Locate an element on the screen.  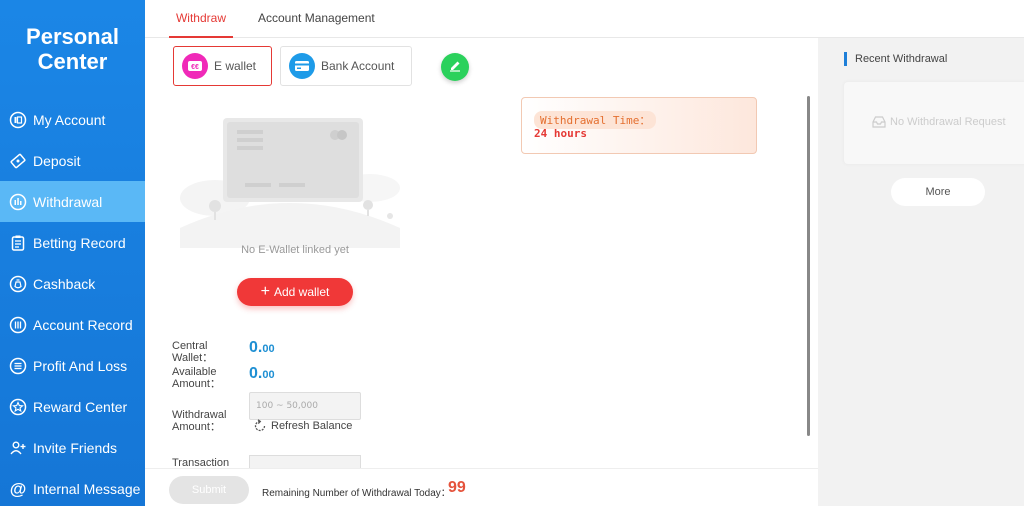
tab-withdraw: Withdraw is located at coordinates (201, 19).